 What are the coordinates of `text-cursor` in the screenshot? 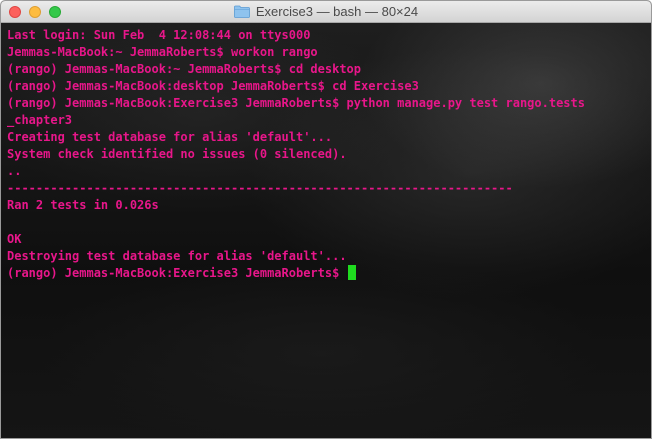 It's located at (351, 272).